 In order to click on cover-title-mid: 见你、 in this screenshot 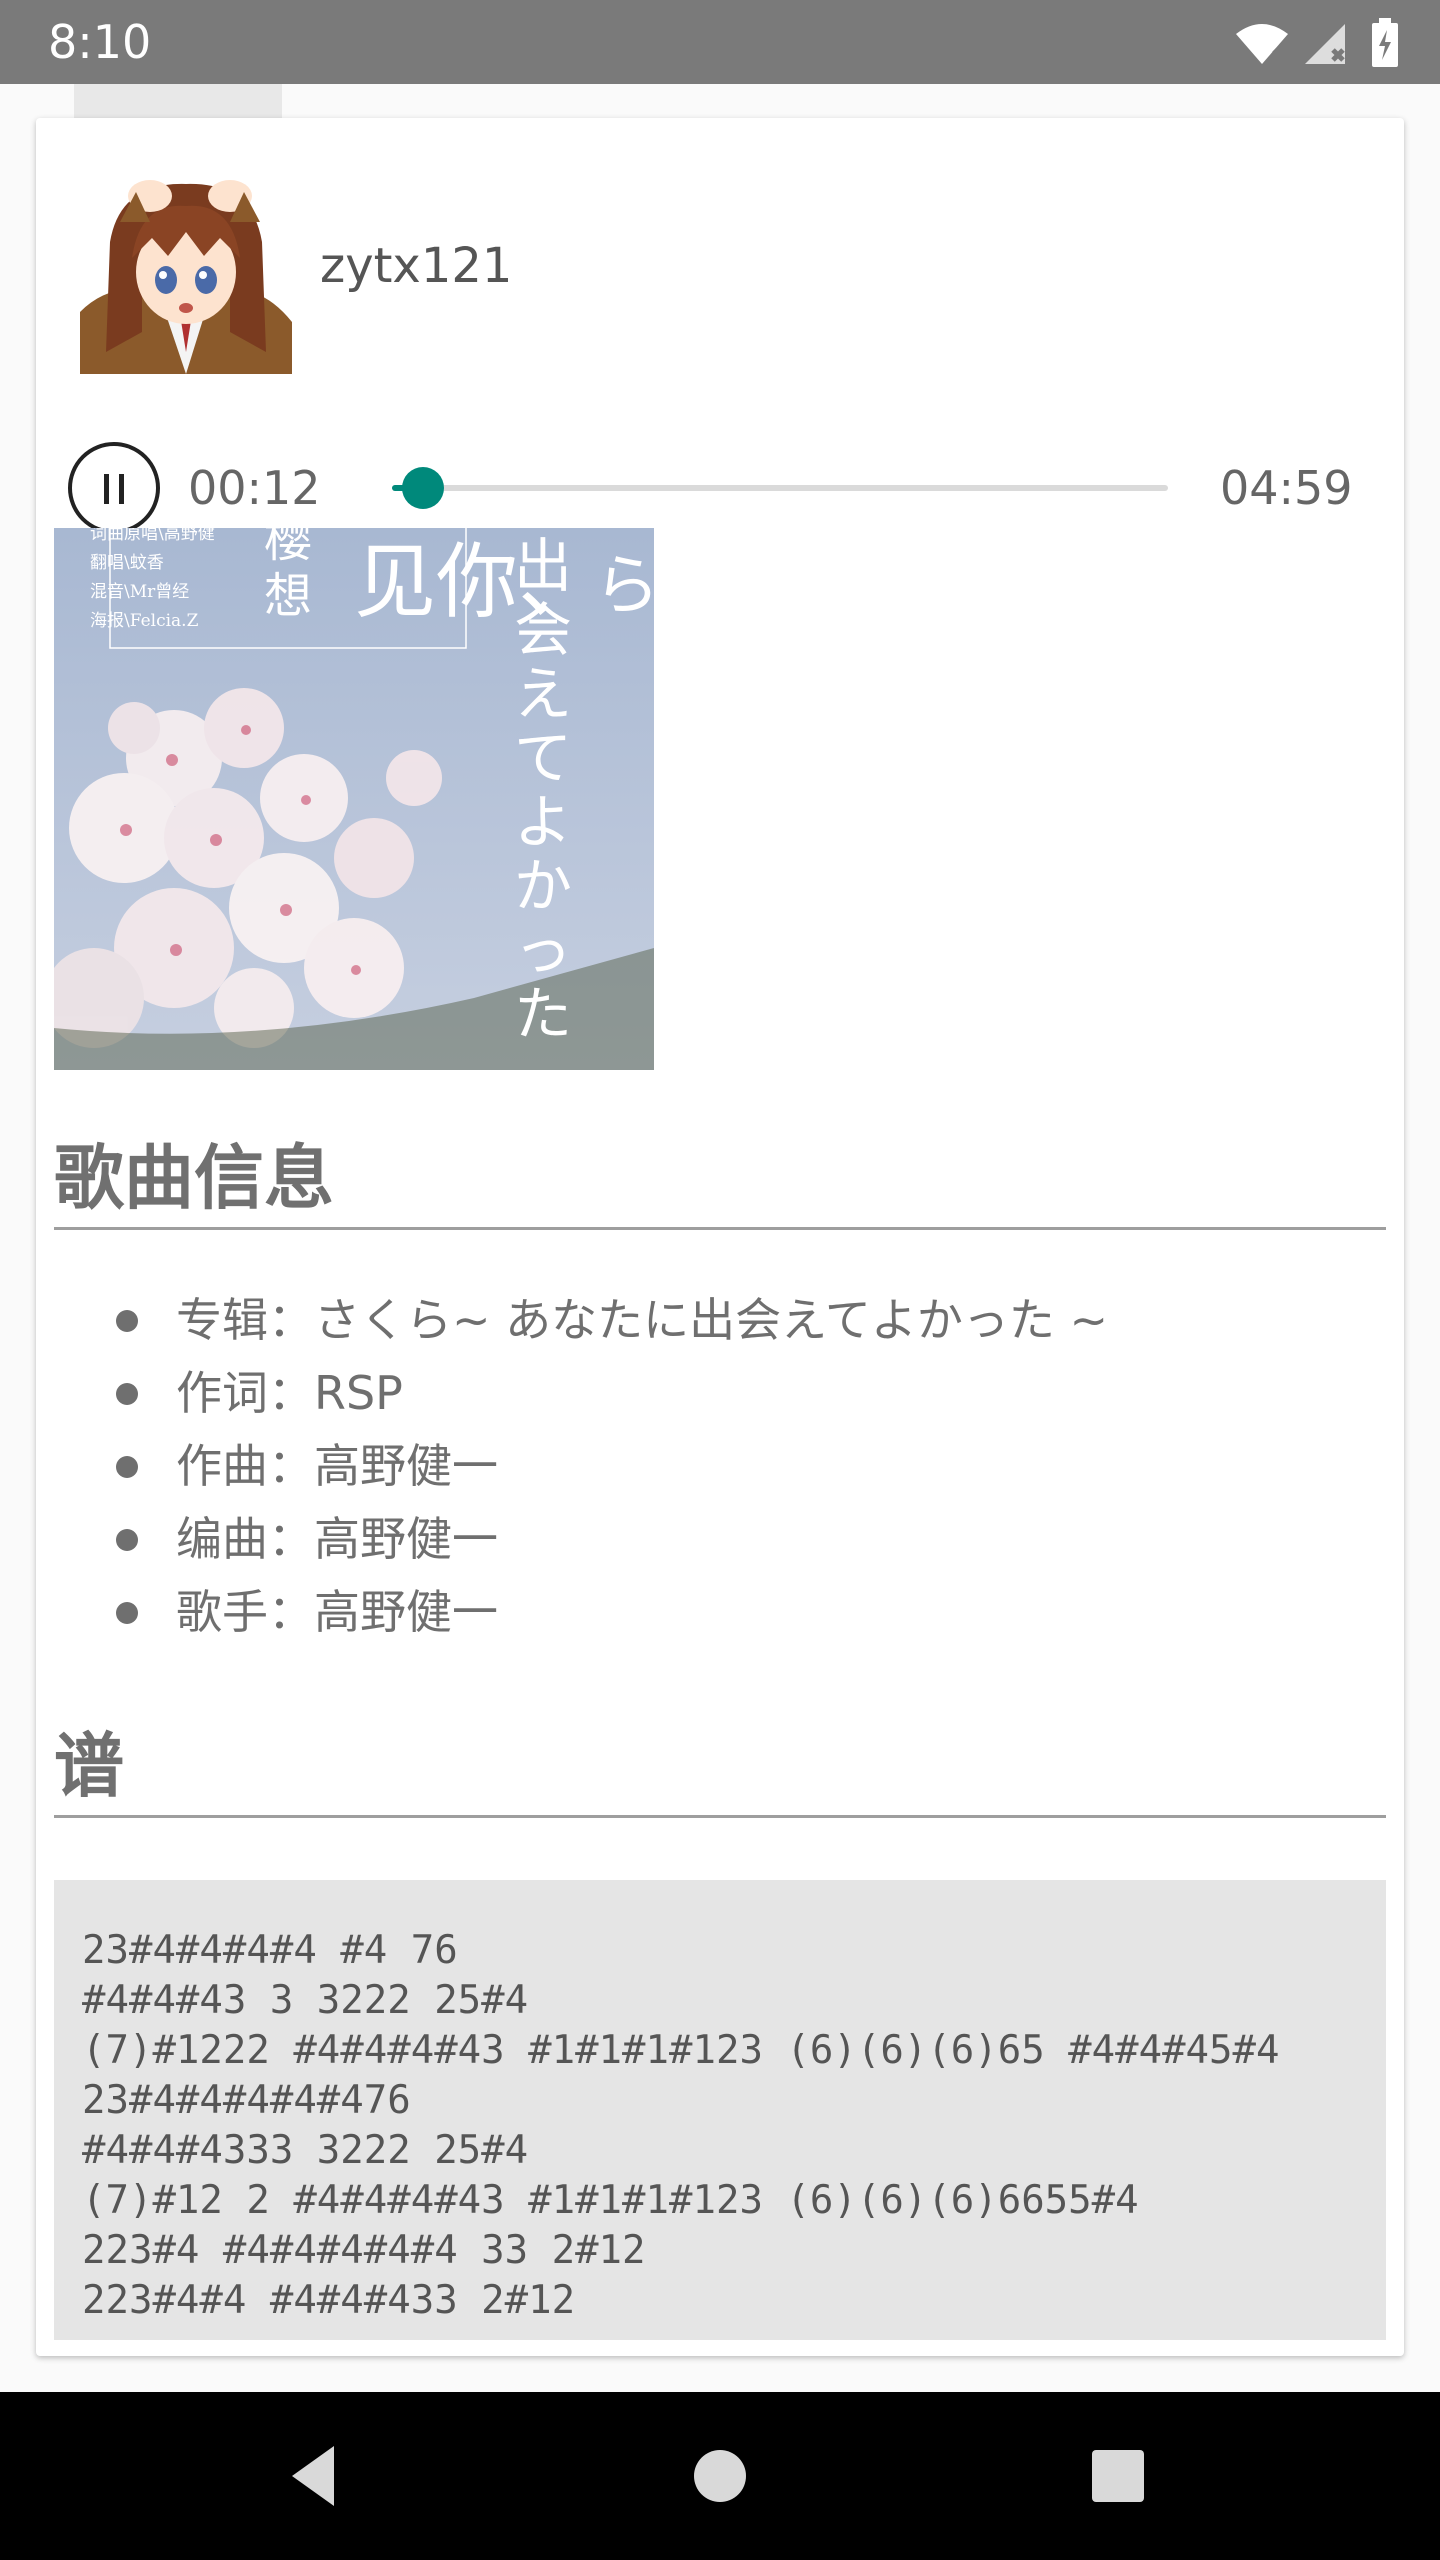, I will do `click(477, 583)`.